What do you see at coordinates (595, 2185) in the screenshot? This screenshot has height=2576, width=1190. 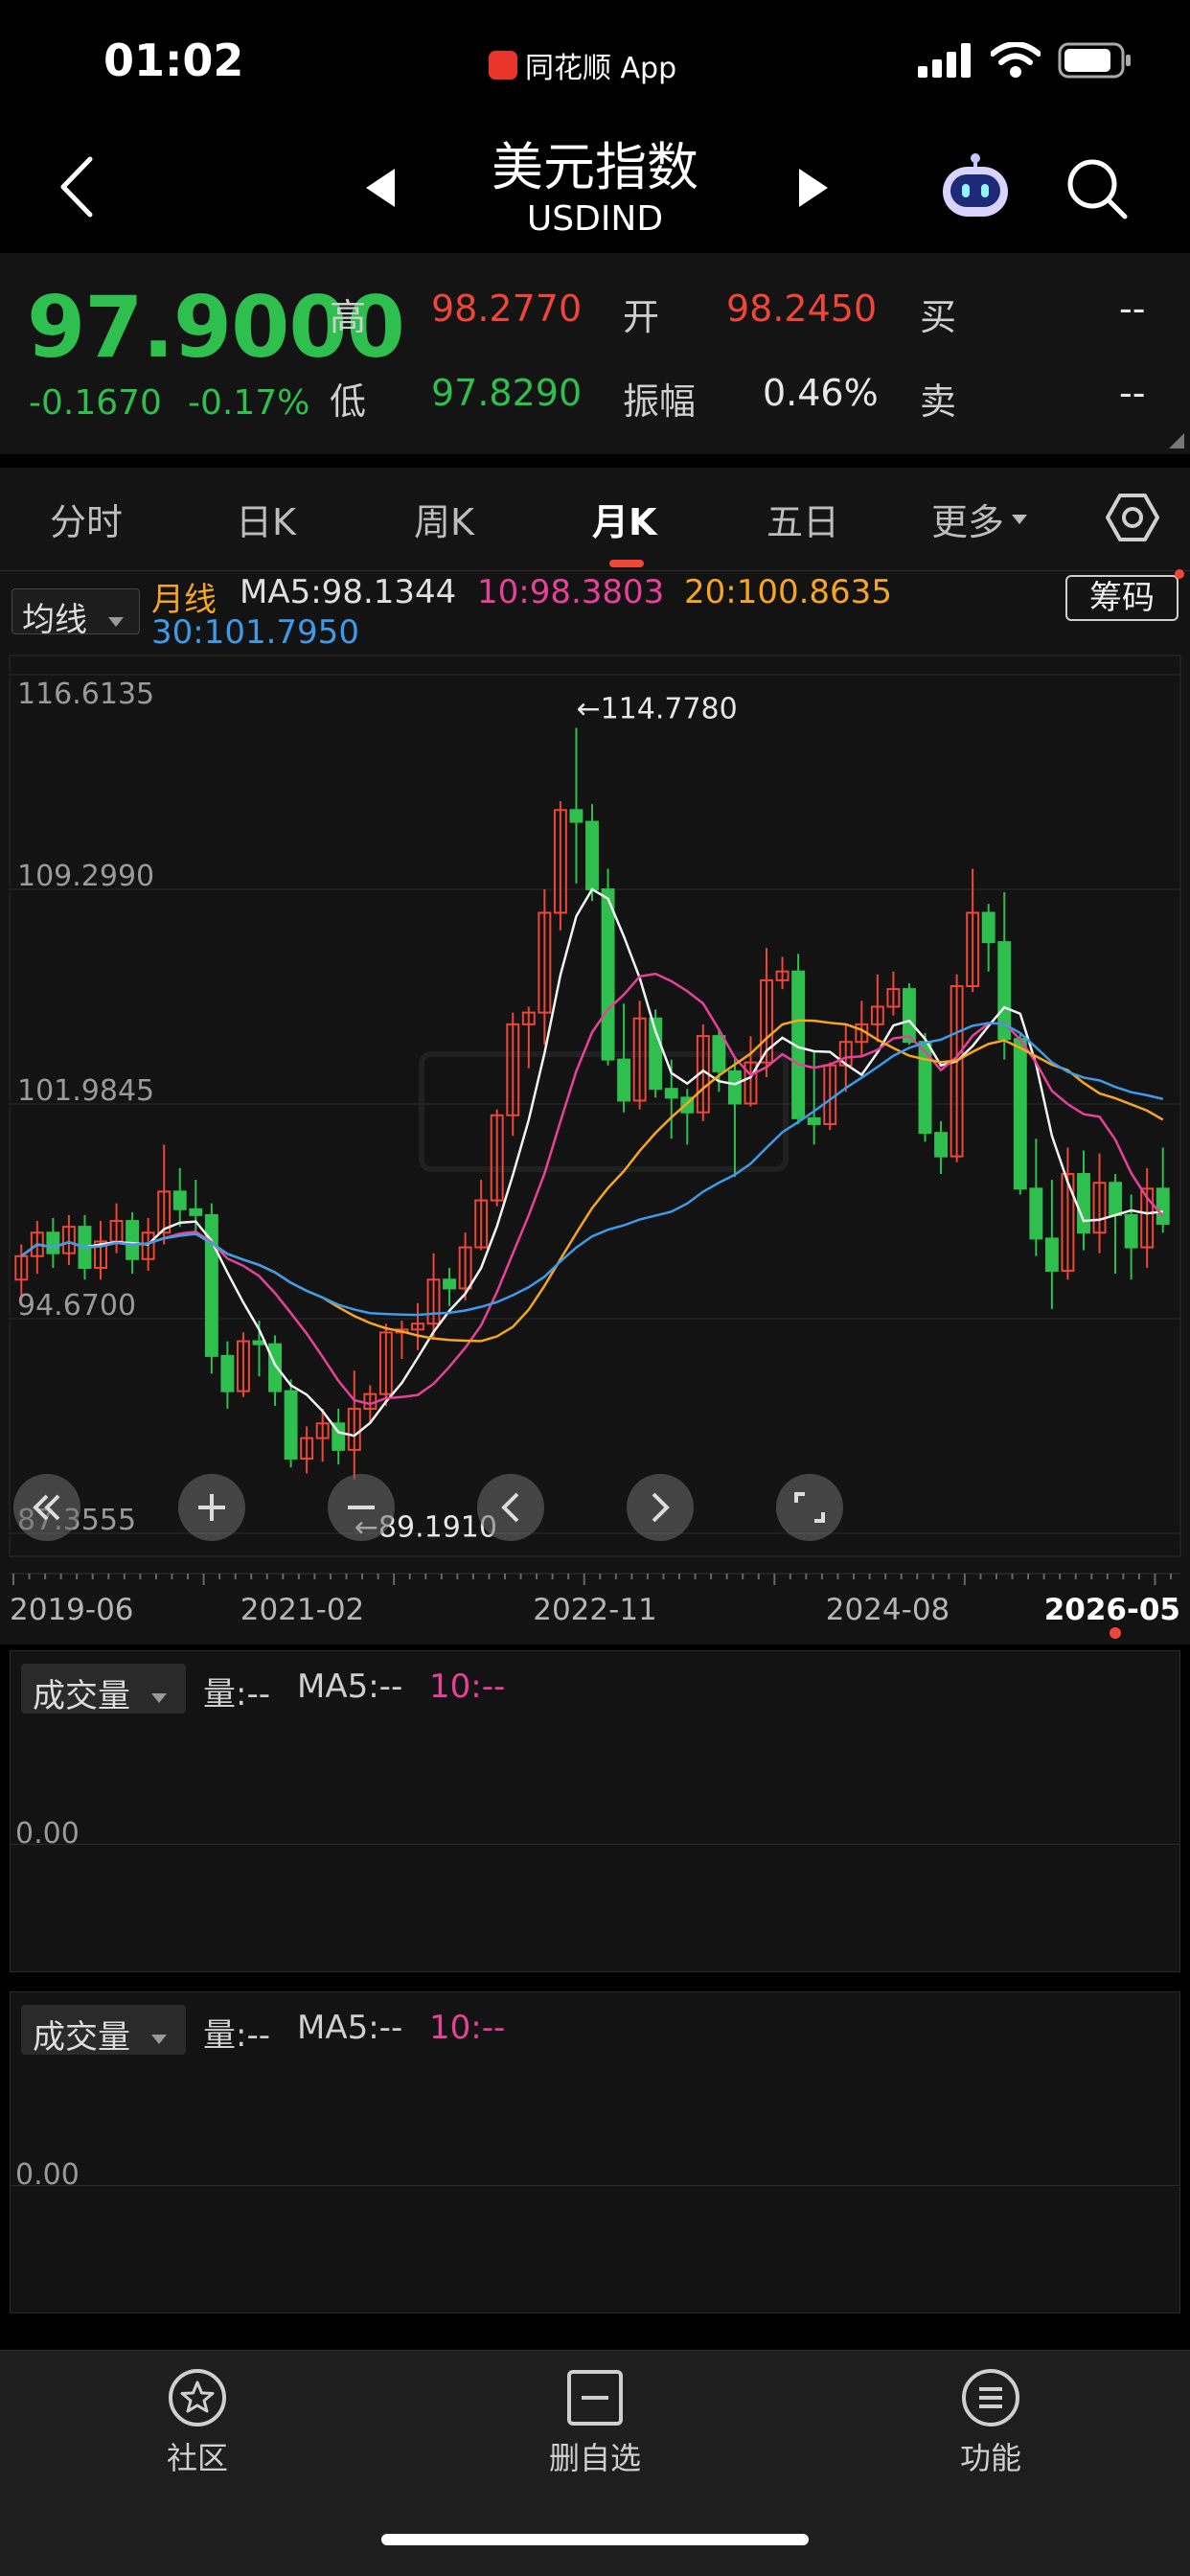 I see `volume-gridline` at bounding box center [595, 2185].